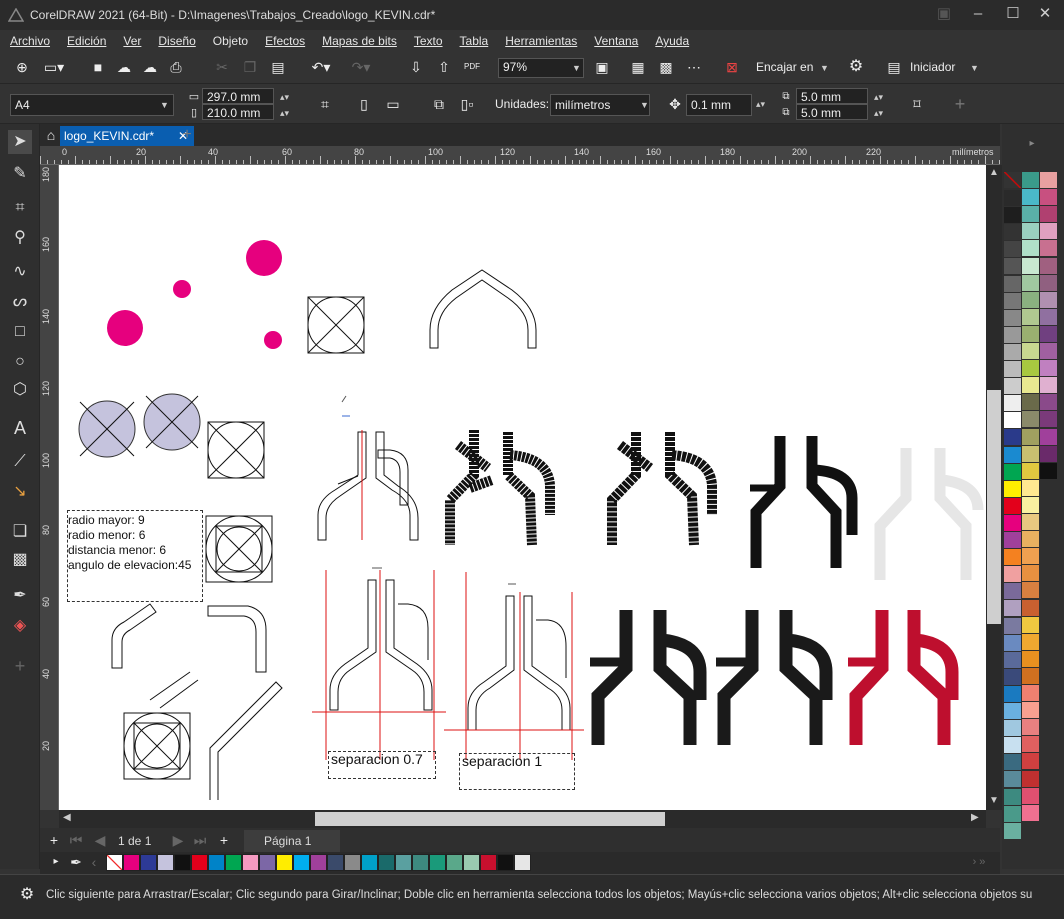  Describe the element at coordinates (325, 104) in the screenshot. I see `all-pages-icon: ⌗` at that location.